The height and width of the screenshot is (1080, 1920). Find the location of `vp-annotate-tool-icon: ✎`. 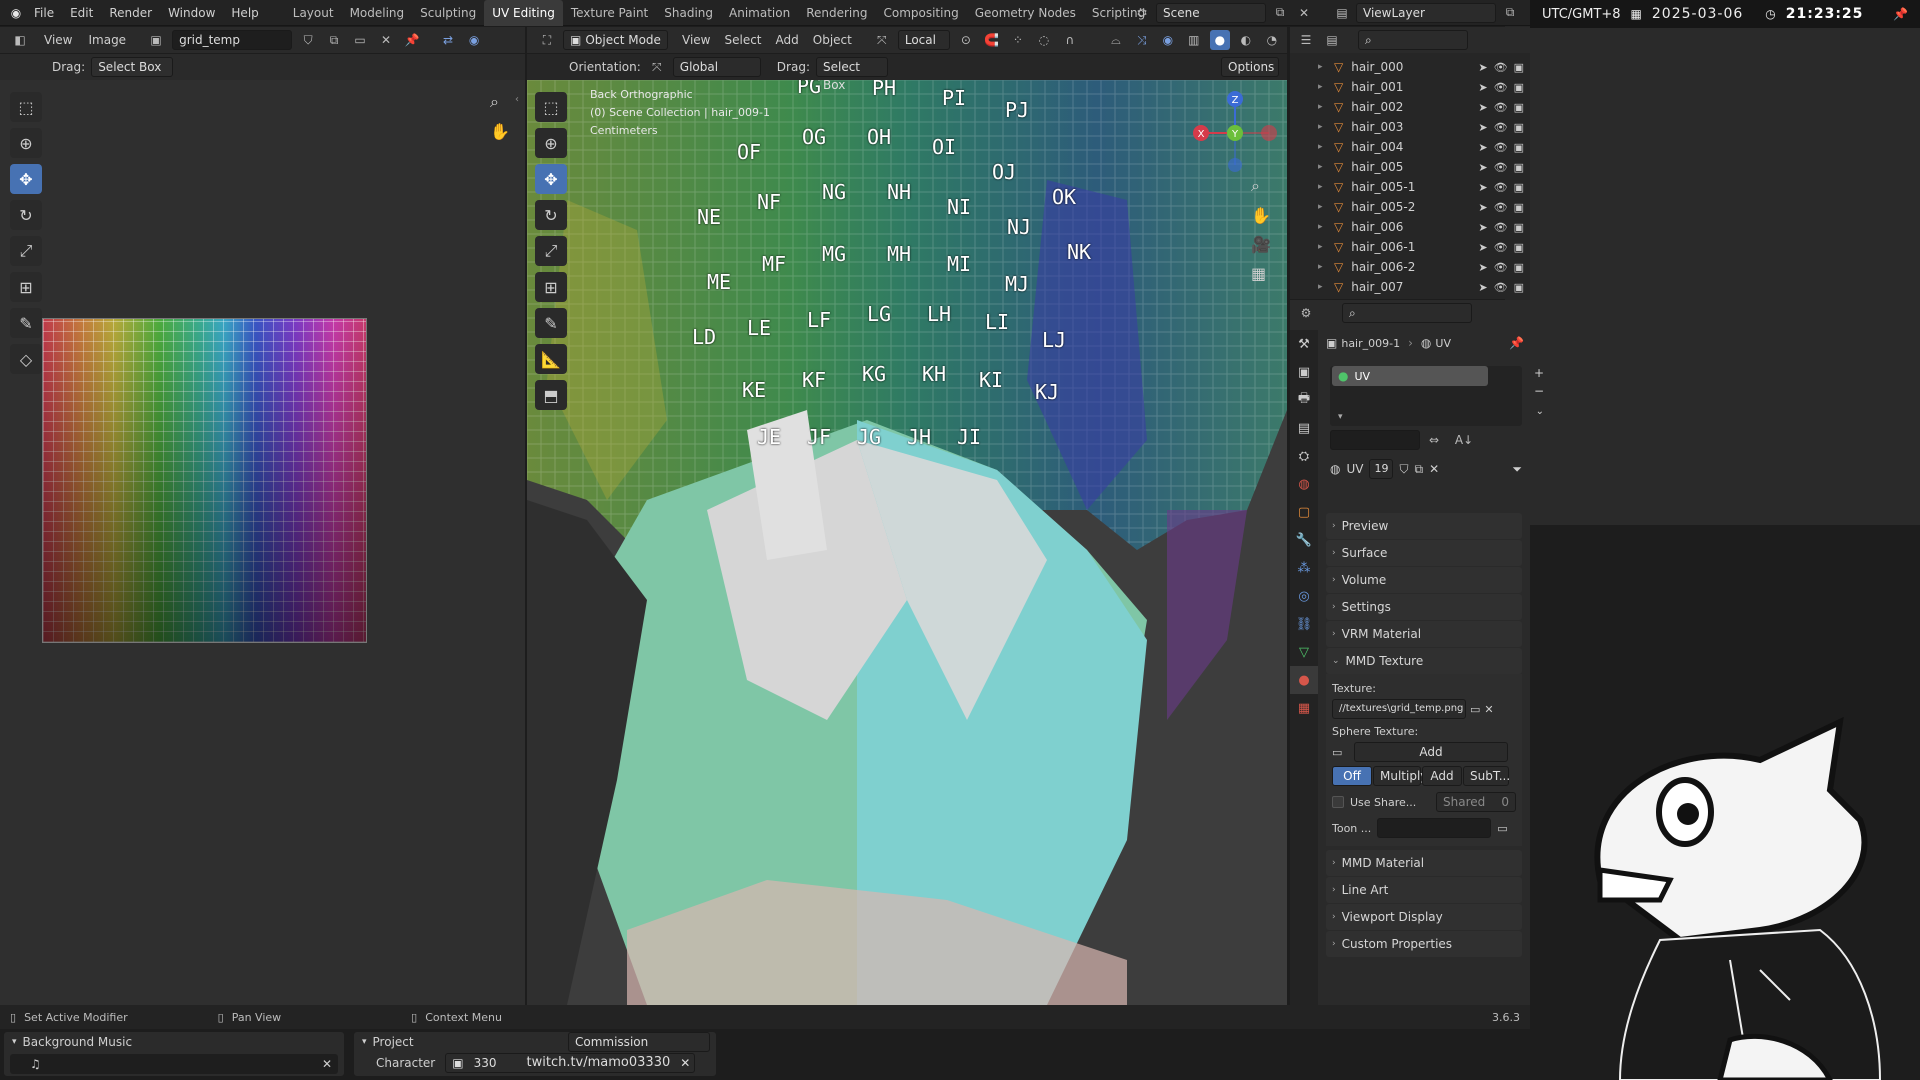

vp-annotate-tool-icon: ✎ is located at coordinates (551, 323).